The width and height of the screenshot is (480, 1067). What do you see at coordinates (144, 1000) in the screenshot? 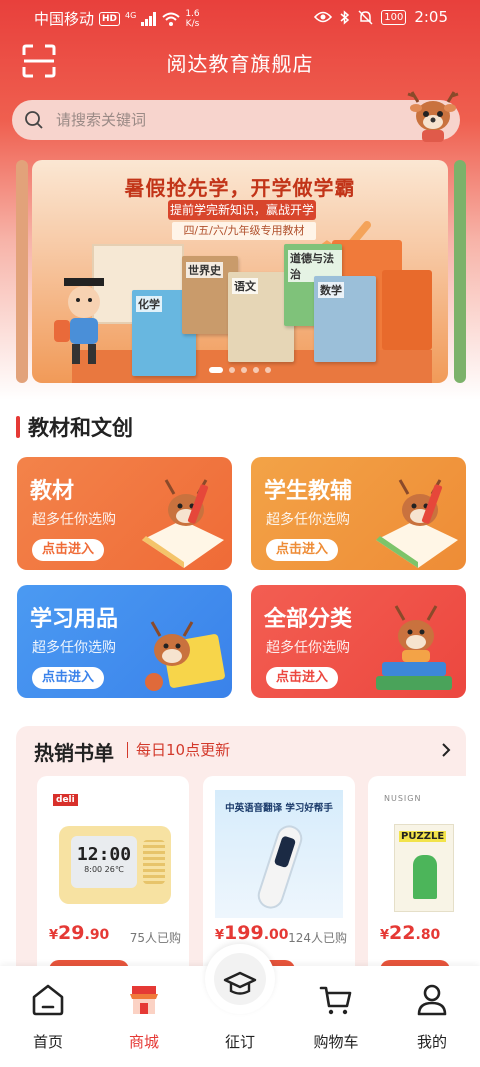
I see `shop-icon` at bounding box center [144, 1000].